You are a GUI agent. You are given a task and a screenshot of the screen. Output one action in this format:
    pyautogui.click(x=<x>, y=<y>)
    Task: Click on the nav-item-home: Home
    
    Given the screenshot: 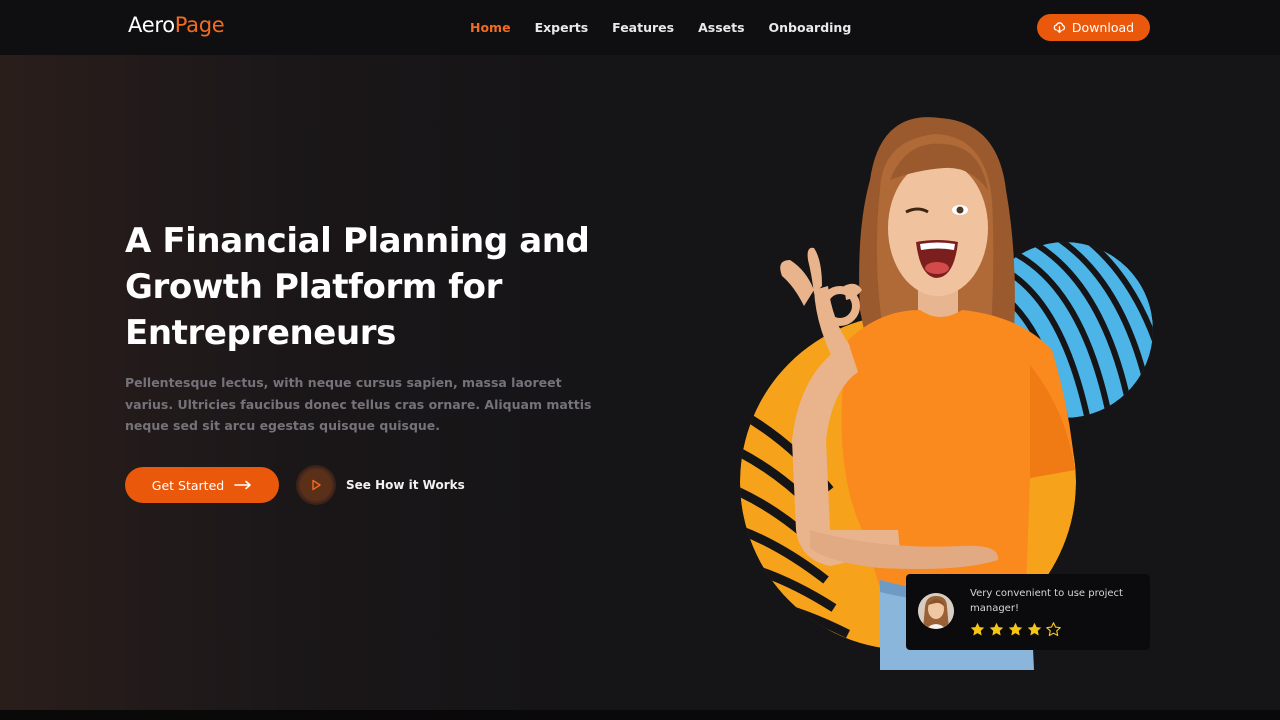 What is the action you would take?
    pyautogui.click(x=490, y=27)
    